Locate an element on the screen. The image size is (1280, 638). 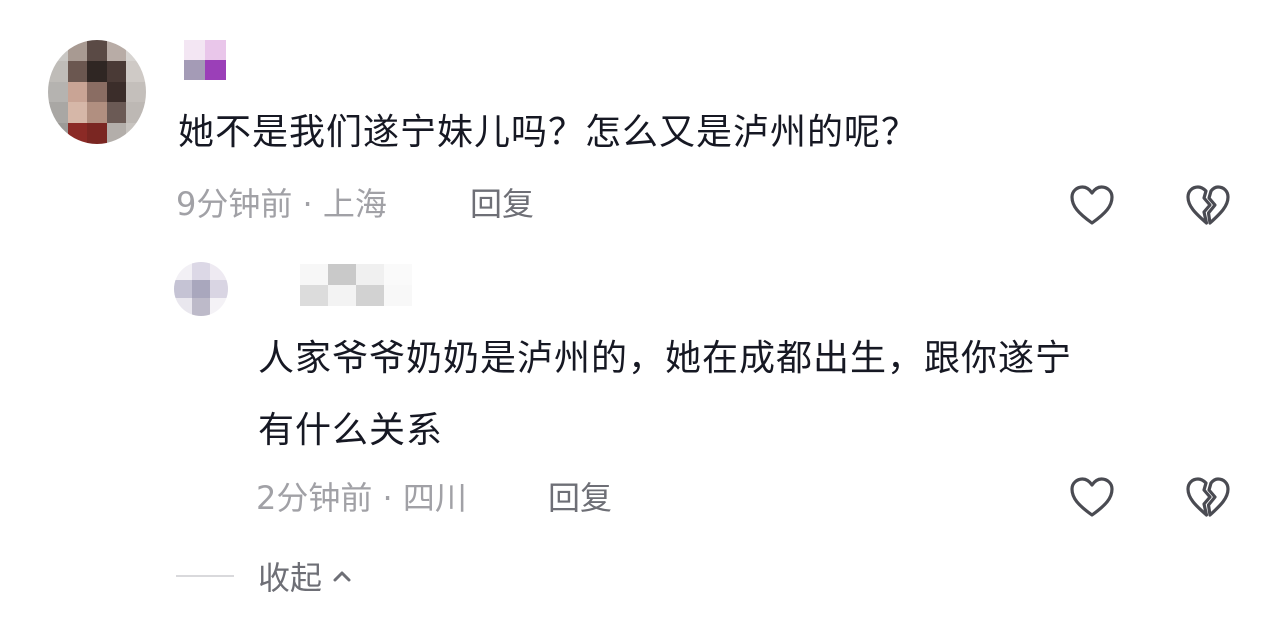
collapse-row: 收起 is located at coordinates (265, 576).